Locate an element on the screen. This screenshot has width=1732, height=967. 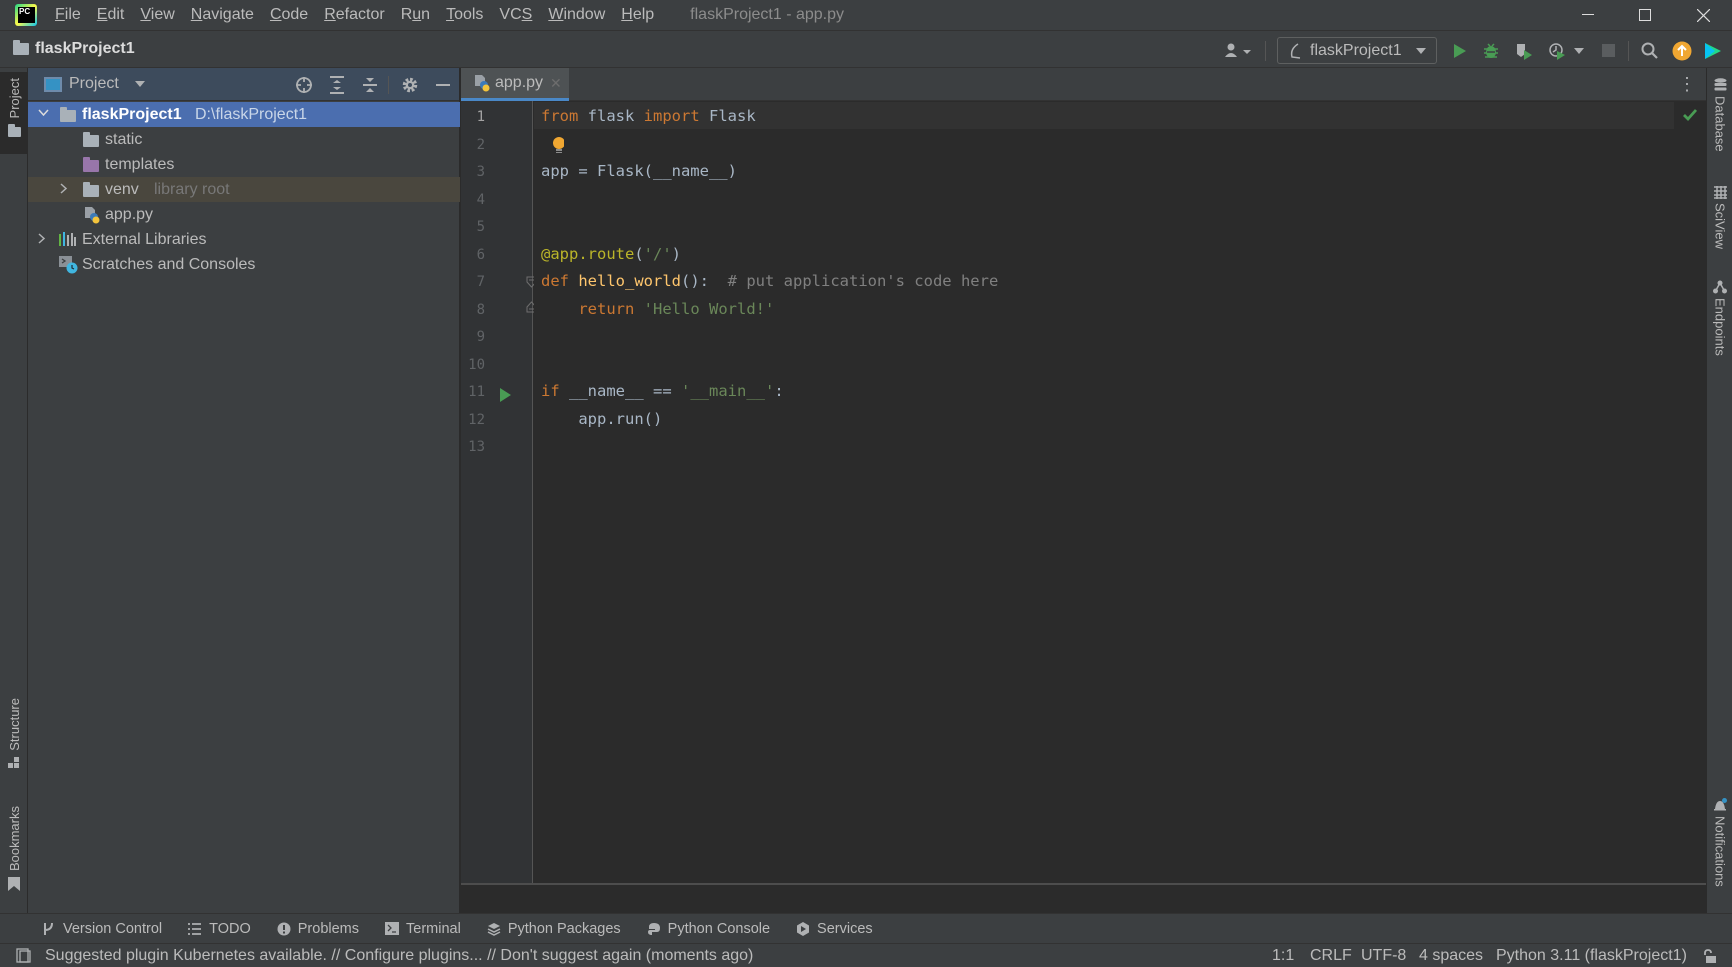
menu-window: Window is located at coordinates (576, 15).